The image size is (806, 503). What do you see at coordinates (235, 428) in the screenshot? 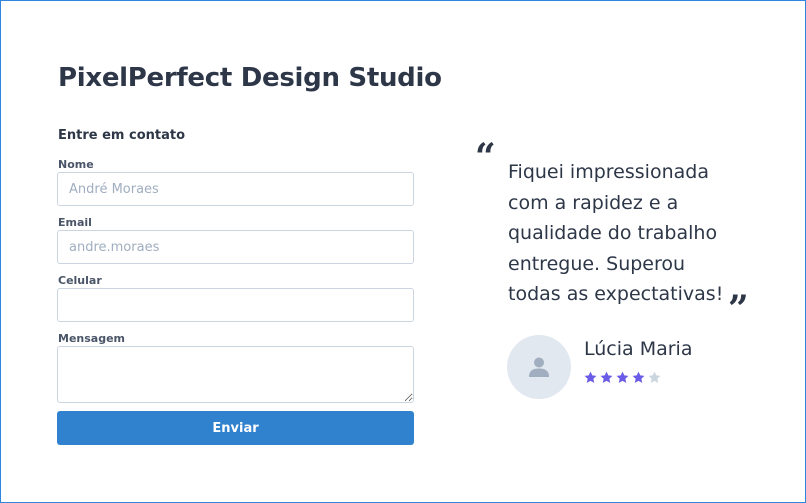
I see `submit-button: Enviar` at bounding box center [235, 428].